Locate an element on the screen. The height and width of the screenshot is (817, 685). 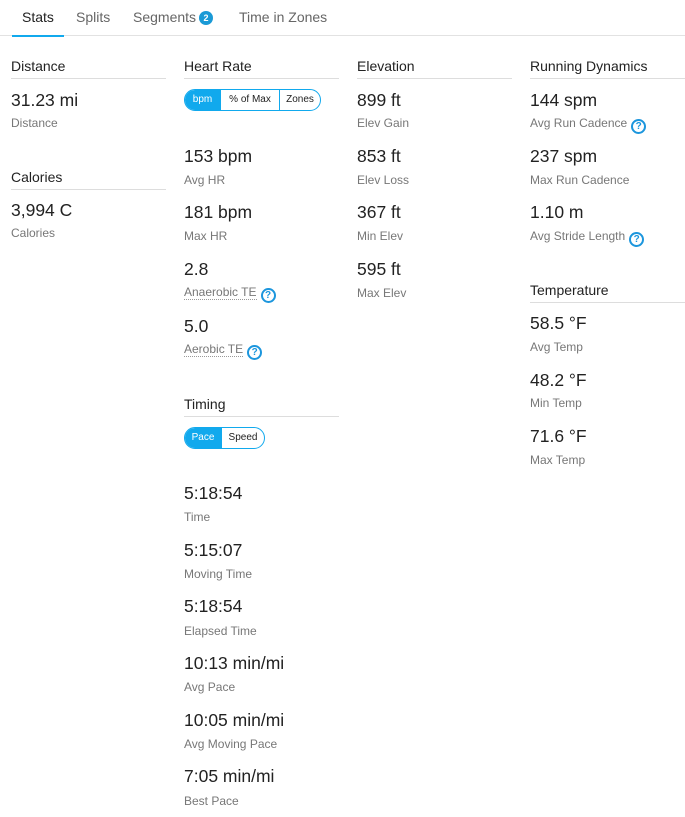
tab-stats: Stats is located at coordinates (38, 23).